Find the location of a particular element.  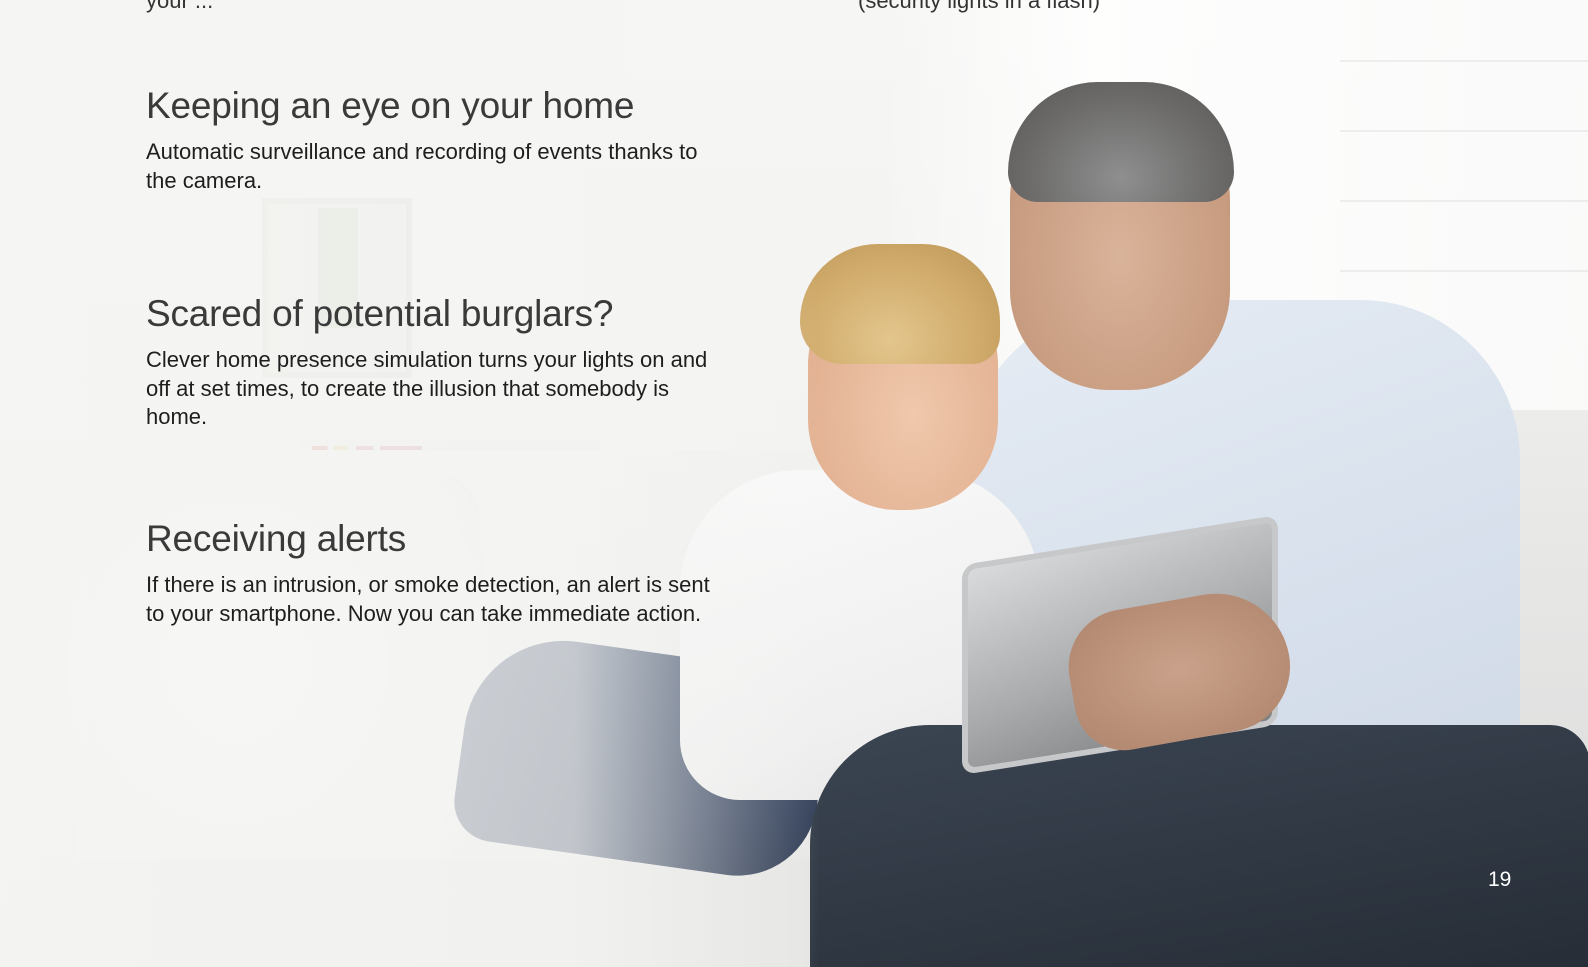

cut-off-text-right: (security lights in a flash) is located at coordinates (979, 6).